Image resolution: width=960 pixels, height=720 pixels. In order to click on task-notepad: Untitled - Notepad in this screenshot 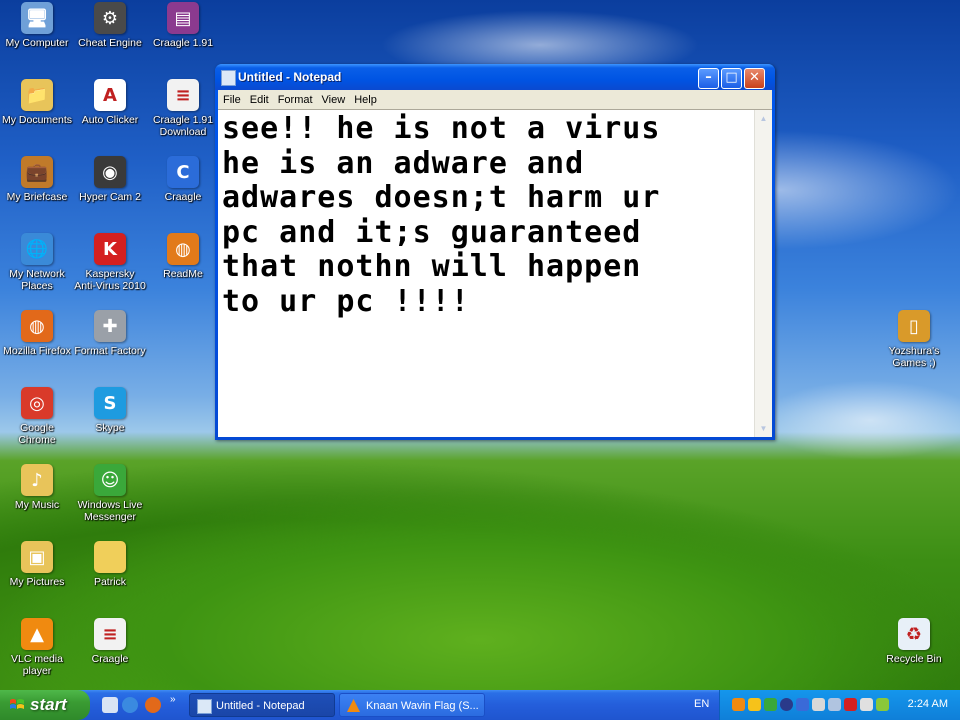, I will do `click(262, 705)`.